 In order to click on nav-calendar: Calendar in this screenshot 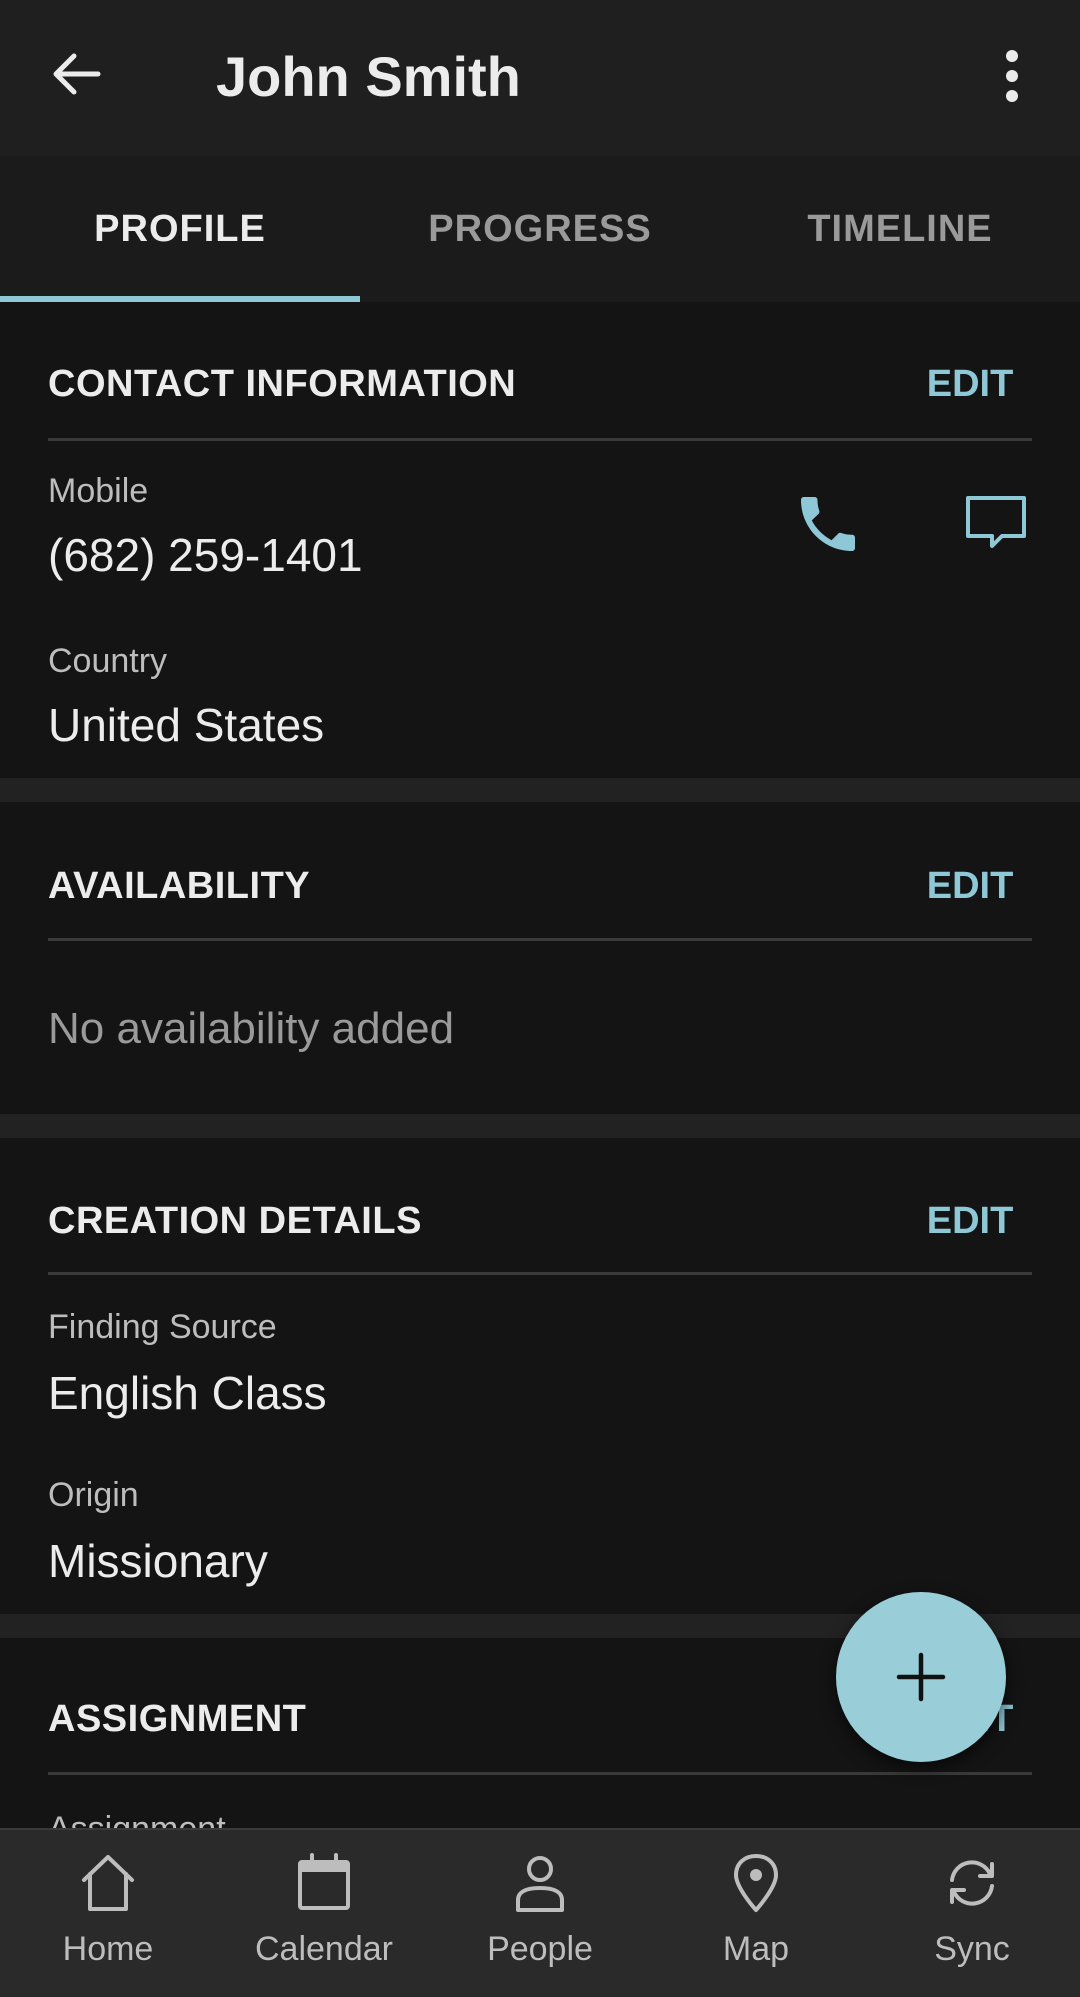, I will do `click(324, 1913)`.